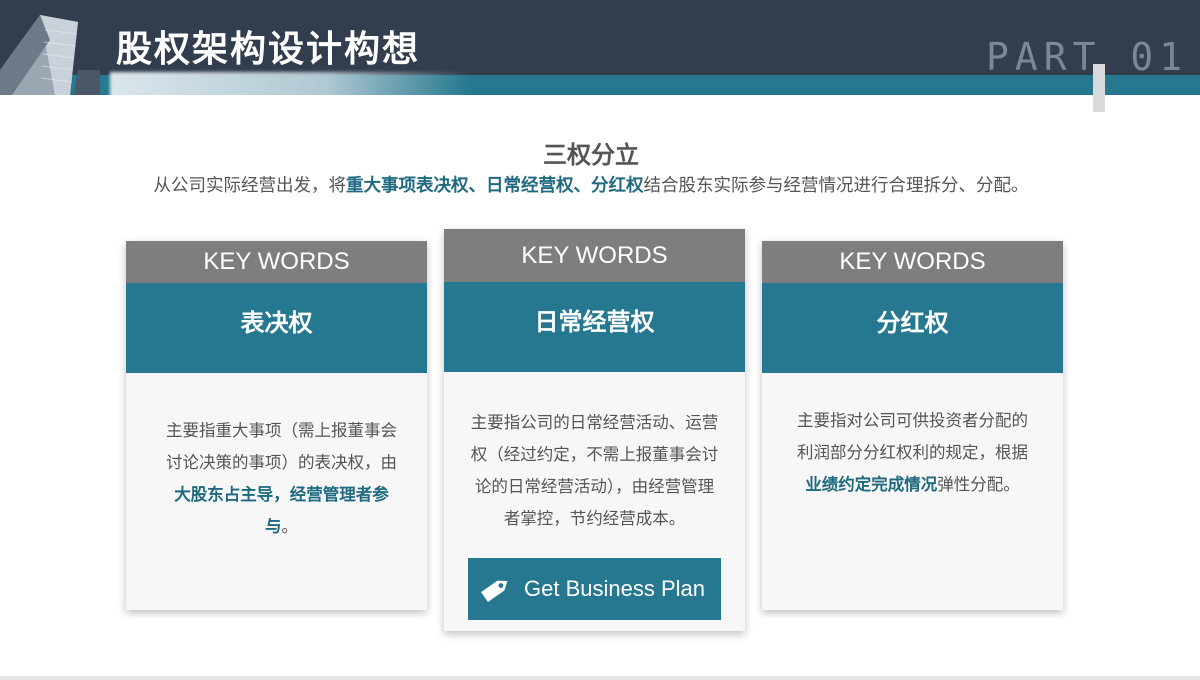 Image resolution: width=1200 pixels, height=680 pixels. I want to click on desc-text-pre: 从公司实际经营出发，将, so click(250, 186).